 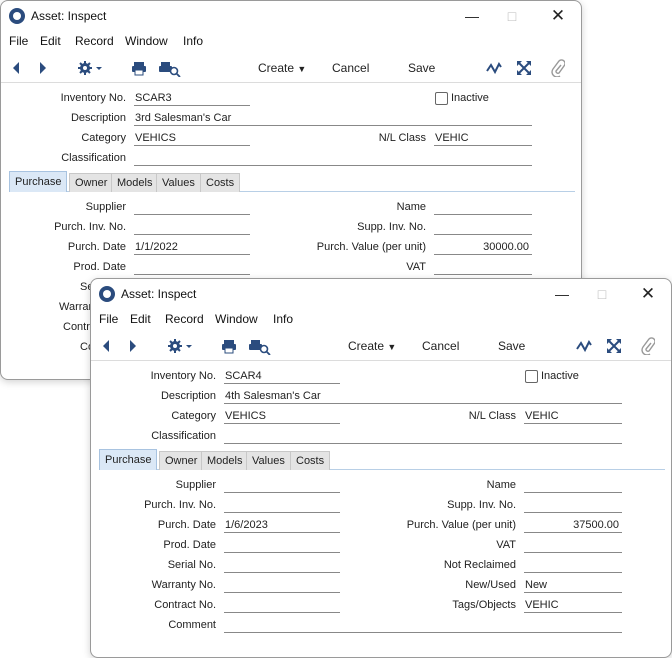 I want to click on comment-field, so click(x=423, y=625).